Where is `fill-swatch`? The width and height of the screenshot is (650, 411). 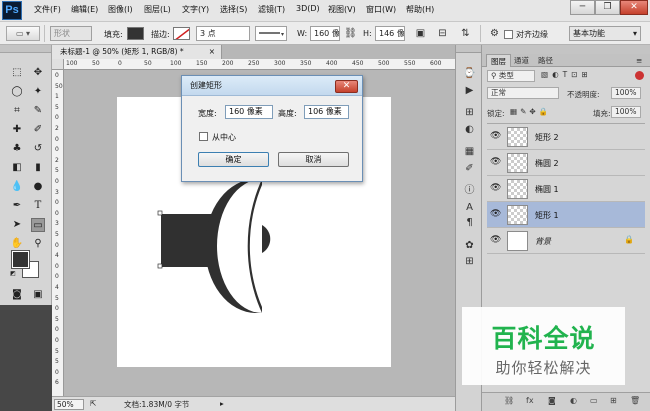
fill-swatch is located at coordinates (135, 33).